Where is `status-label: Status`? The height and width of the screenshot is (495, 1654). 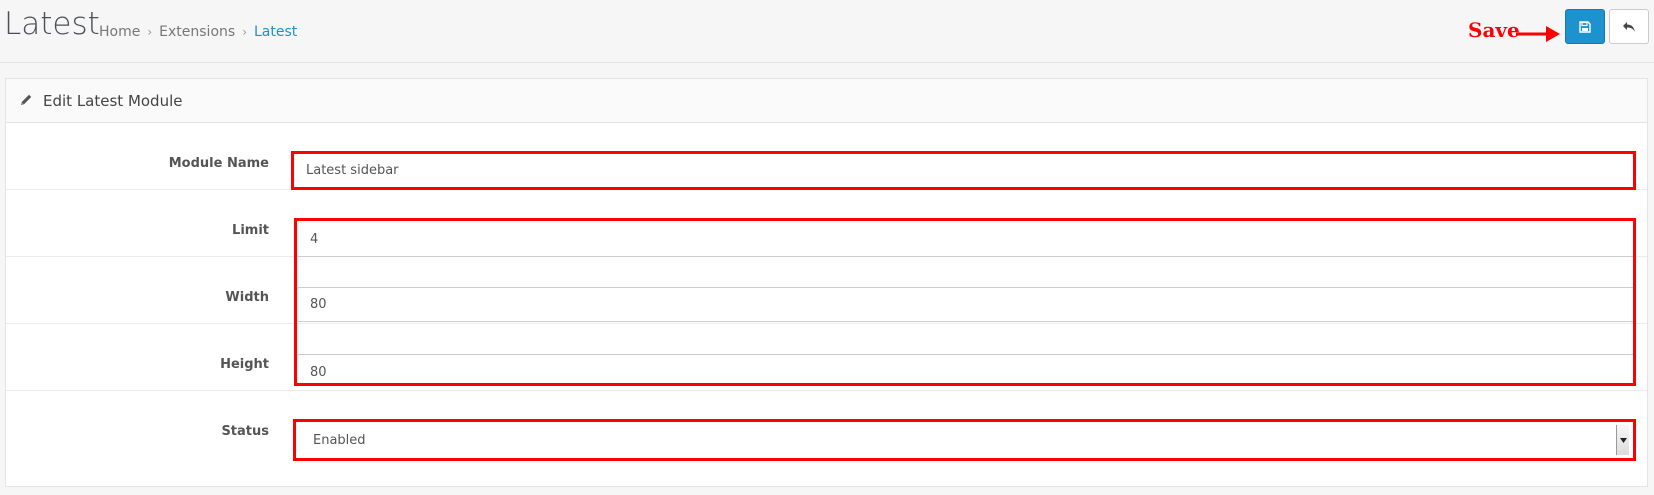 status-label: Status is located at coordinates (245, 431).